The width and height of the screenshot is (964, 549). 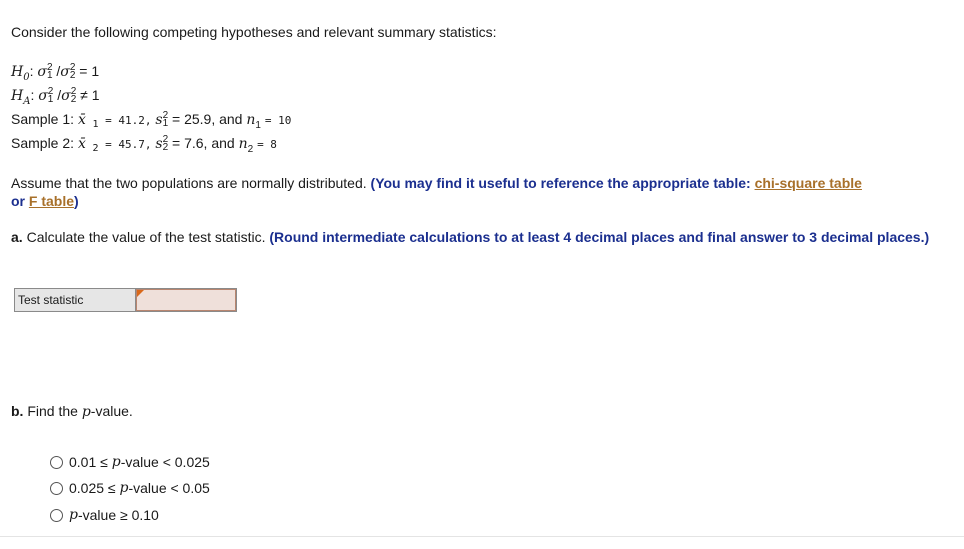 What do you see at coordinates (18, 201) in the screenshot?
I see `or-text: or` at bounding box center [18, 201].